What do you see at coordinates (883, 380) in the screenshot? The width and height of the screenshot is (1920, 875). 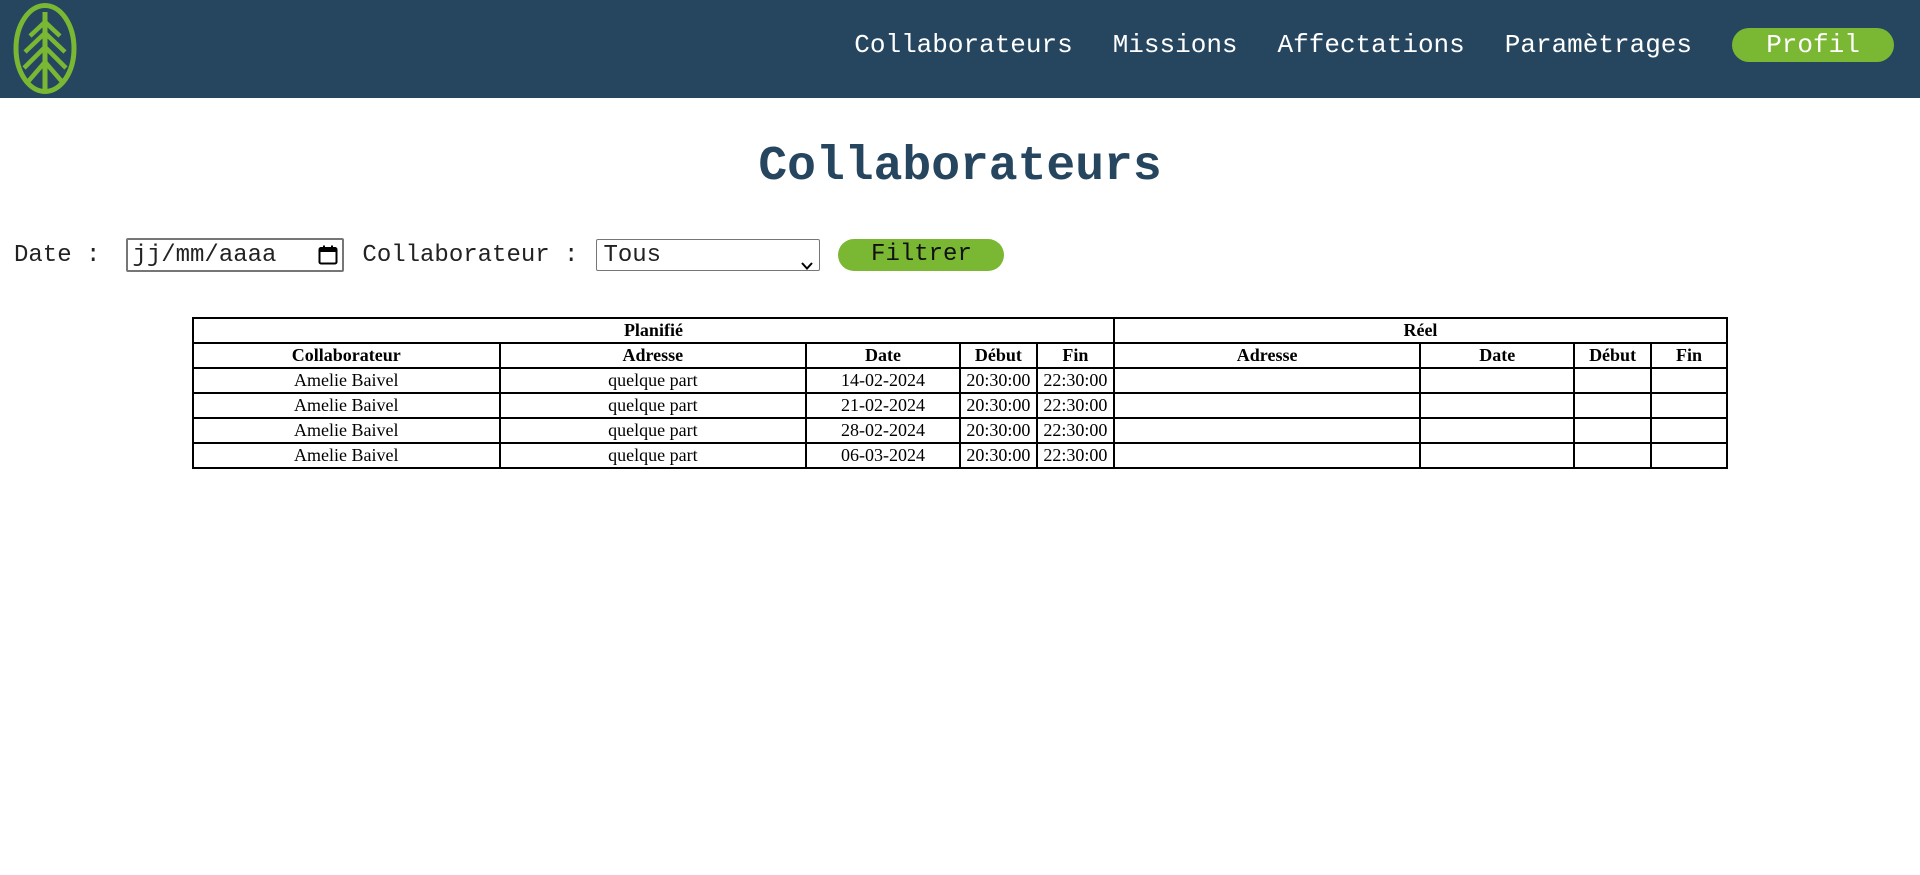 I see `table-cell: 14-02-2024` at bounding box center [883, 380].